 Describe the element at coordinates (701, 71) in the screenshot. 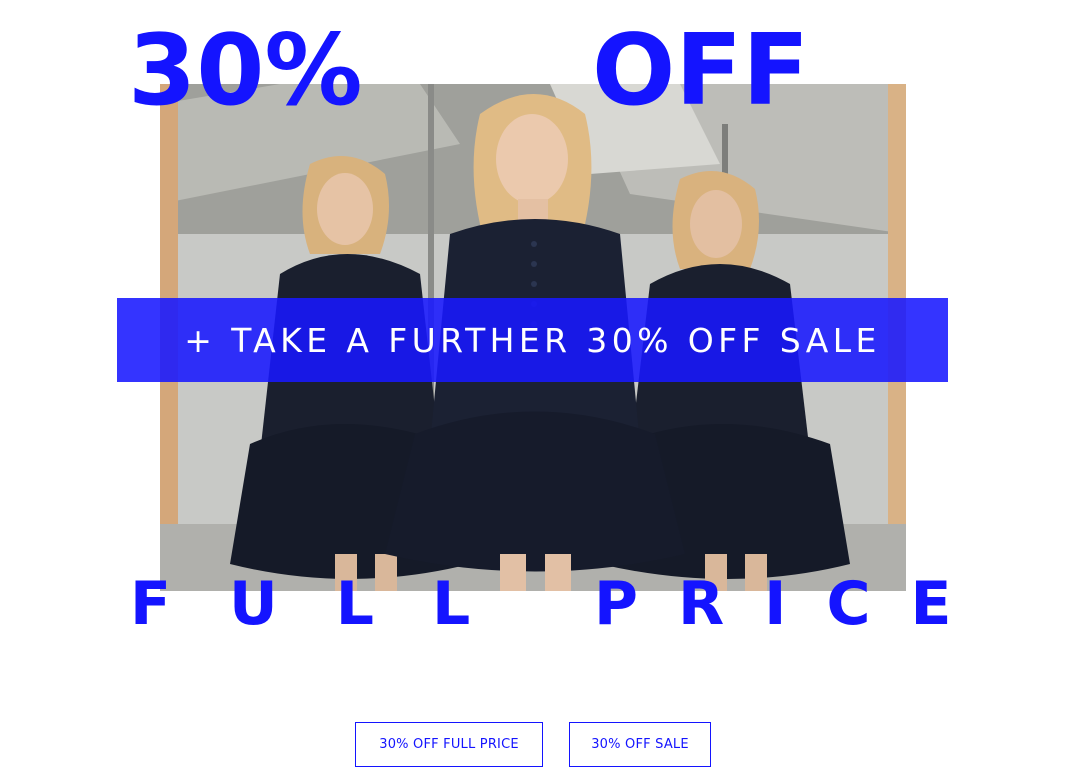

I see `headline-off: OFF` at that location.